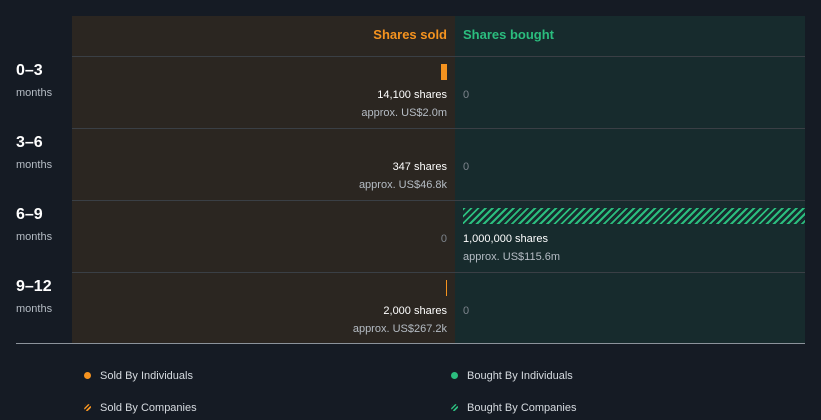  Describe the element at coordinates (419, 167) in the screenshot. I see `sold-shares-value: 347 shares` at that location.